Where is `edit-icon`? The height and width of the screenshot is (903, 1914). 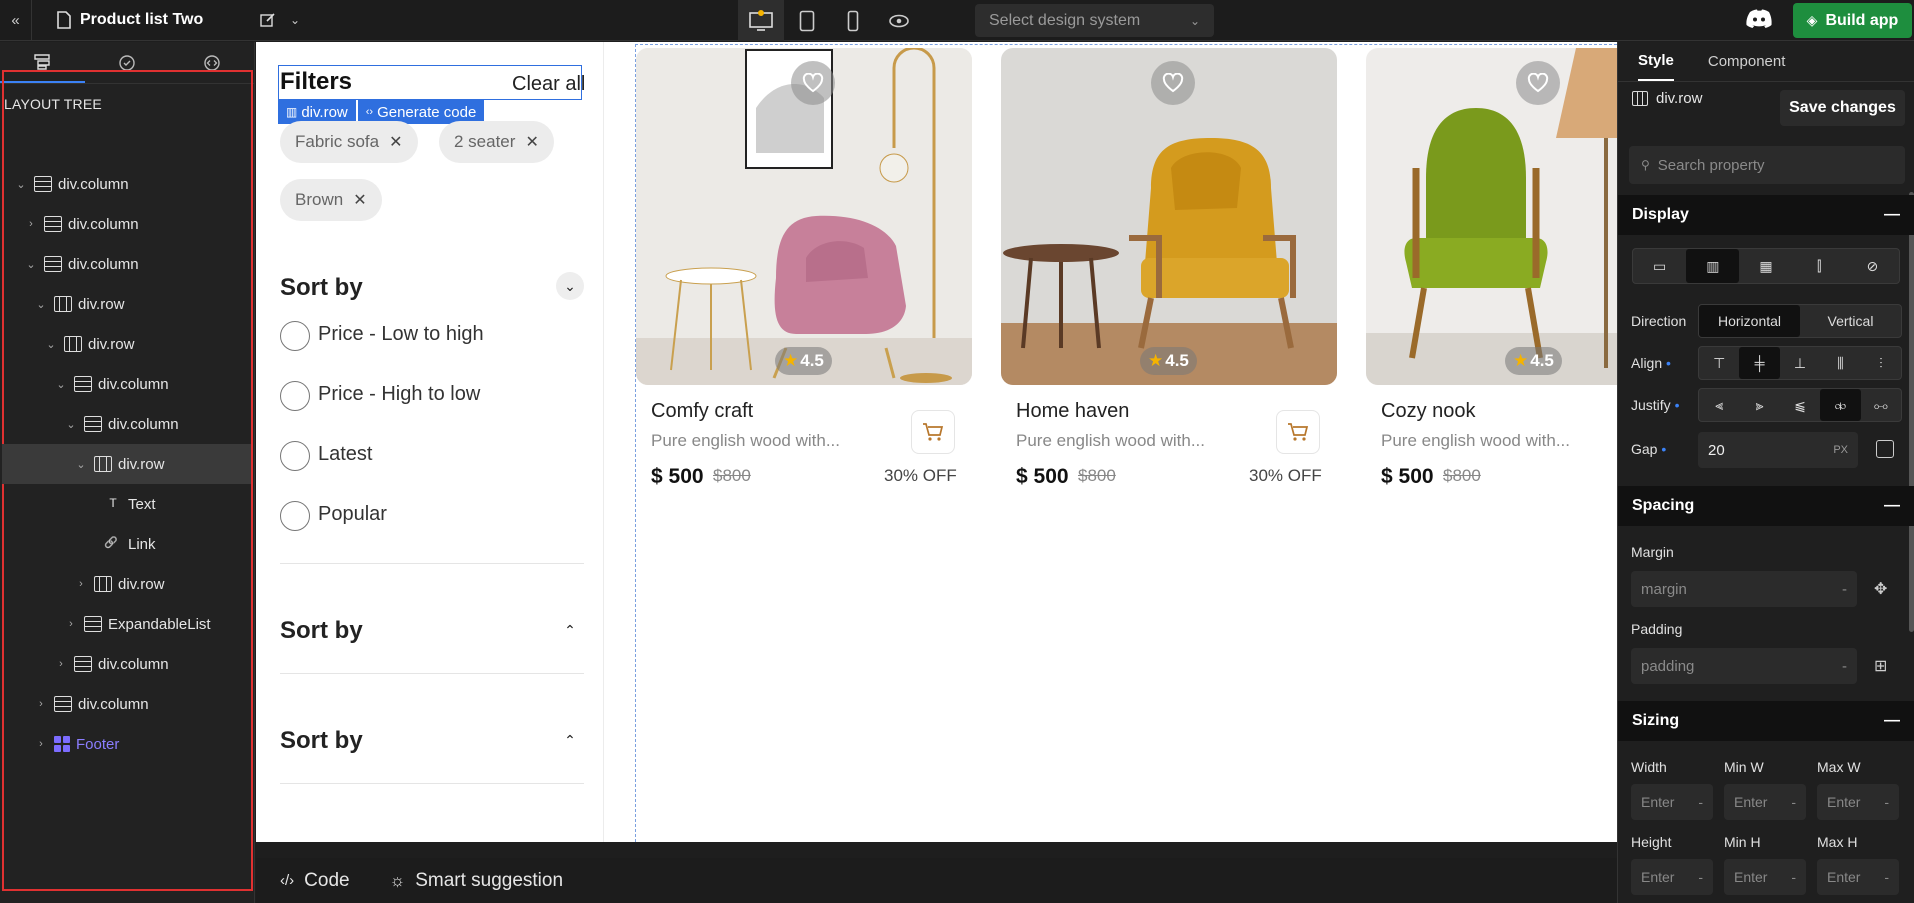 edit-icon is located at coordinates (268, 20).